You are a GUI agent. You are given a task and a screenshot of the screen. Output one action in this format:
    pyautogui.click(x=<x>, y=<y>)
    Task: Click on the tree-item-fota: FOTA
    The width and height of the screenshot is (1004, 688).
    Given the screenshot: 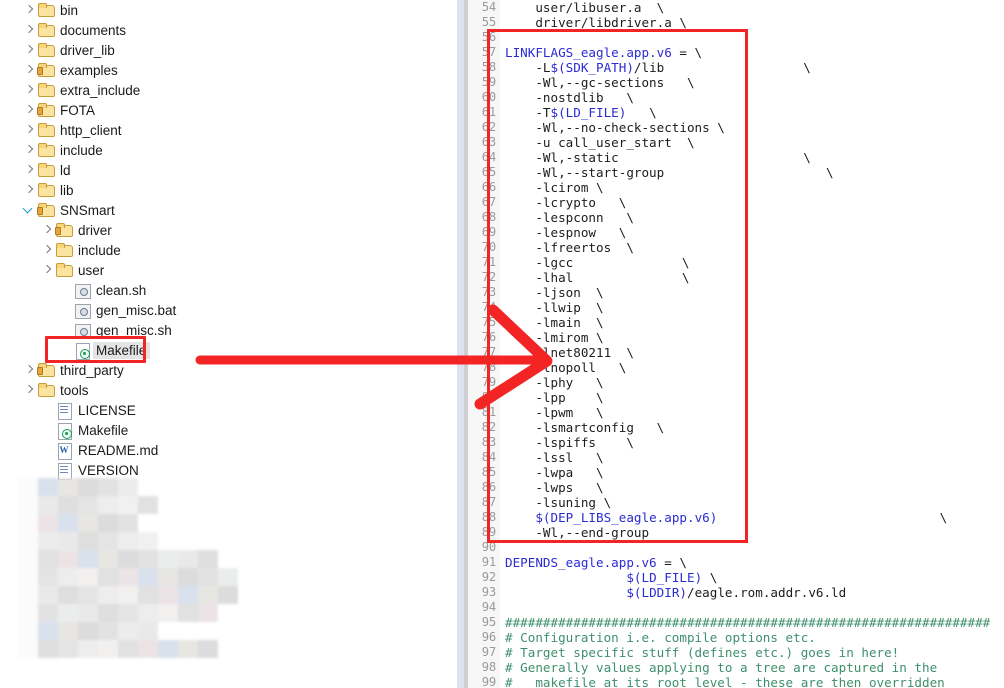 What is the action you would take?
    pyautogui.click(x=225, y=110)
    